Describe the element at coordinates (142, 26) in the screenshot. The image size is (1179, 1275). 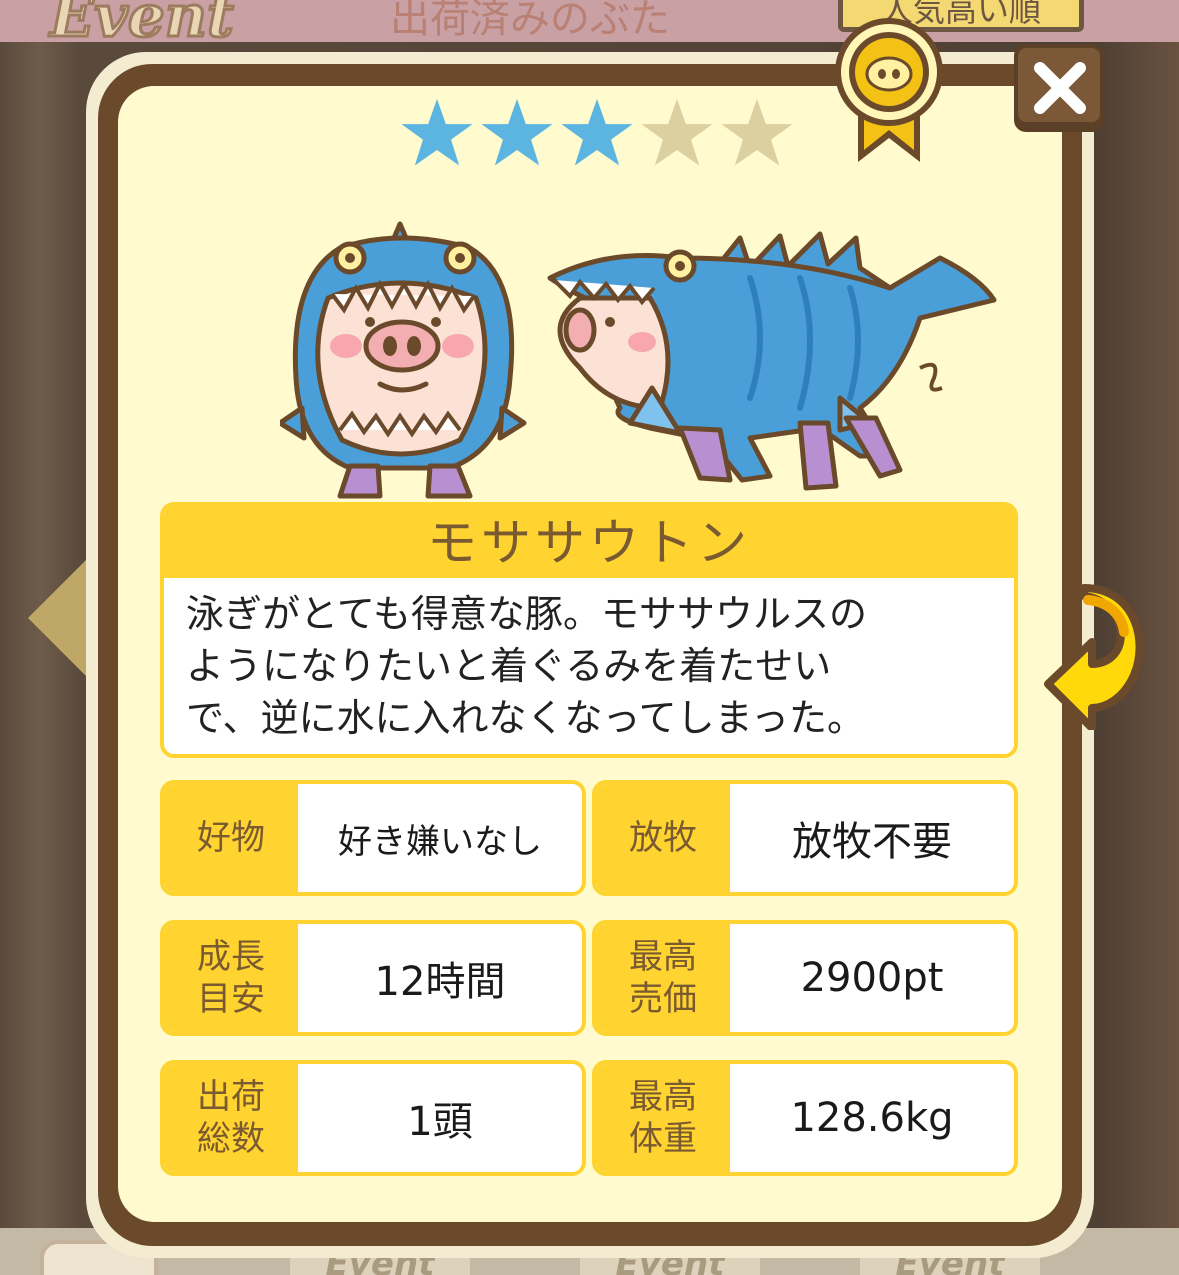
I see `event-logo: Event` at that location.